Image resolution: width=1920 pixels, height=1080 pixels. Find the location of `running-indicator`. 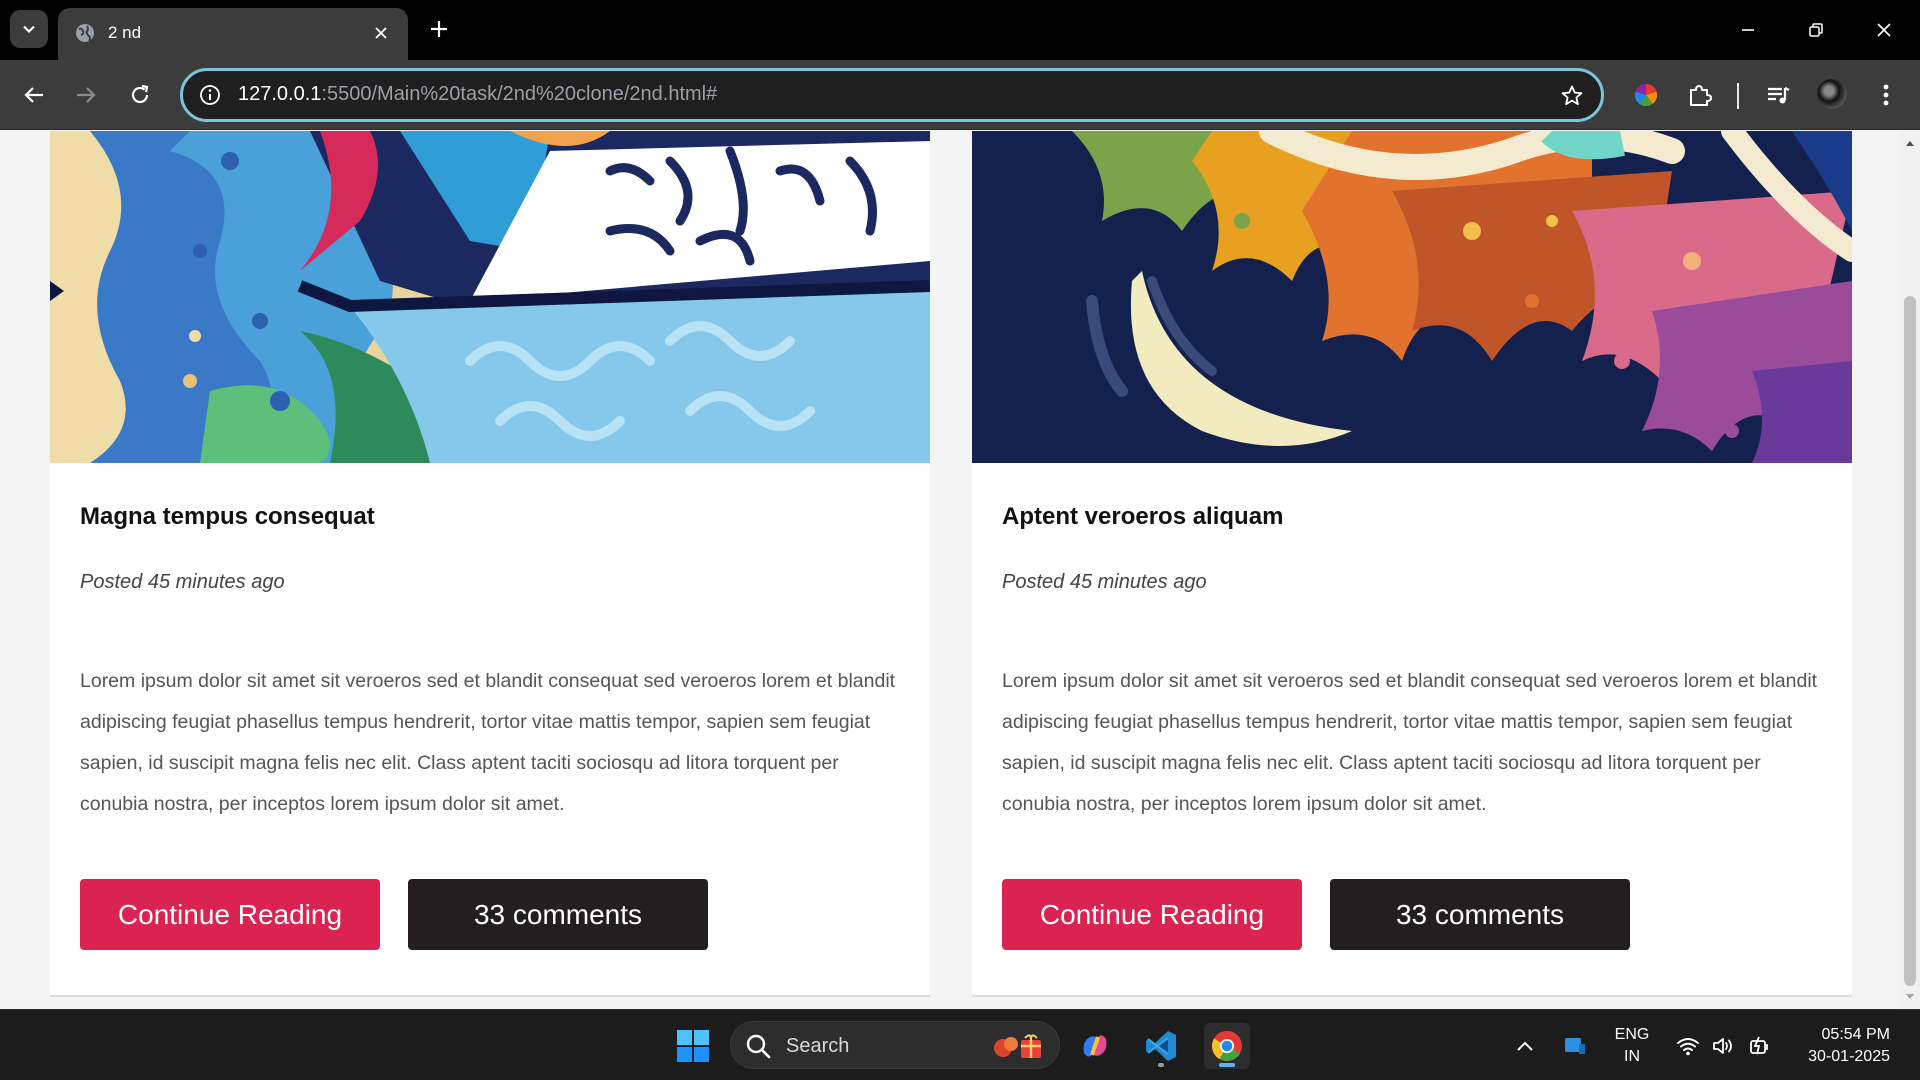

running-indicator is located at coordinates (1161, 1065).